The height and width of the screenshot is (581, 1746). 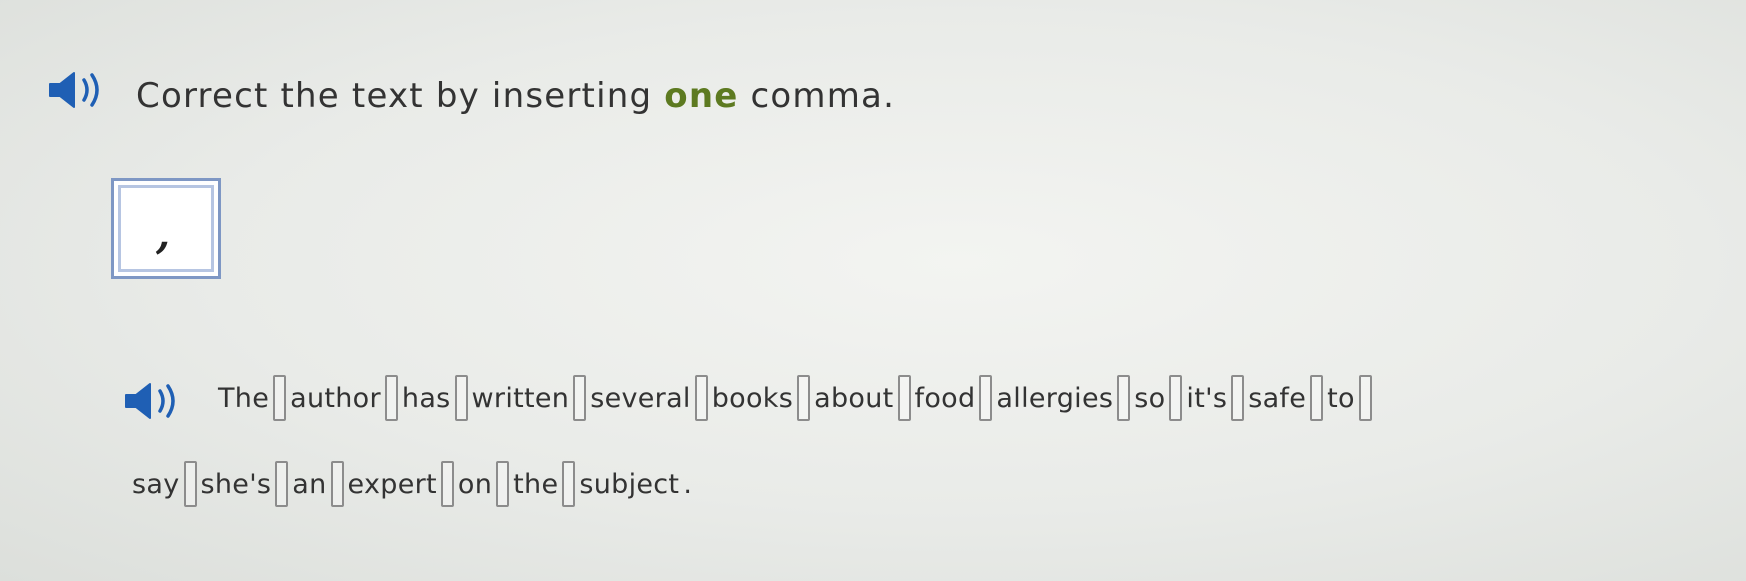 I want to click on sentence-word: author, so click(x=335, y=398).